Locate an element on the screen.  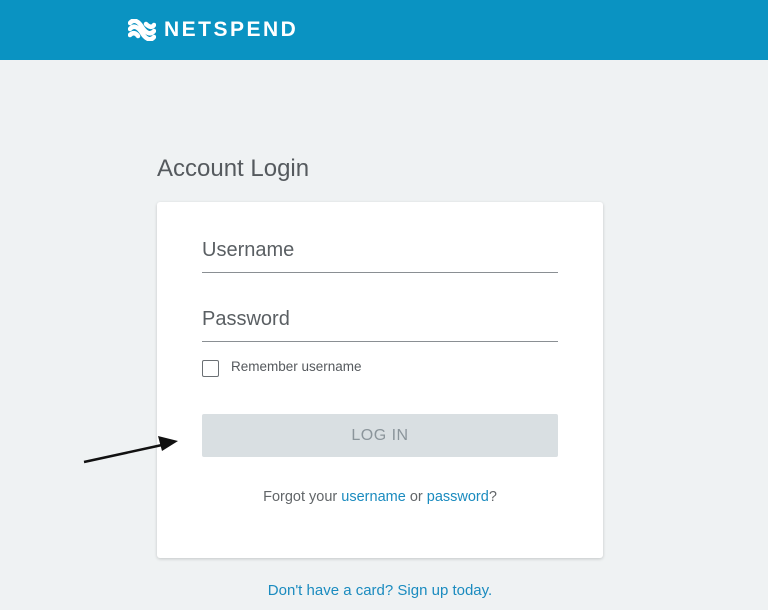
arrow-right-icon is located at coordinates (130, 450).